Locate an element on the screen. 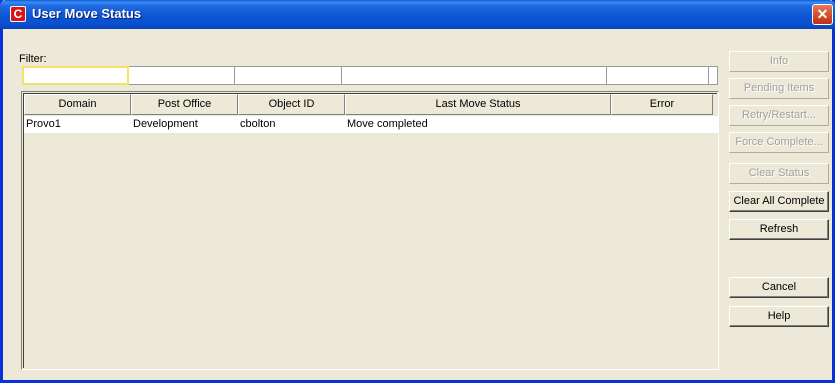 The height and width of the screenshot is (383, 835). title-bar: C User Move Status ✕ is located at coordinates (417, 14).